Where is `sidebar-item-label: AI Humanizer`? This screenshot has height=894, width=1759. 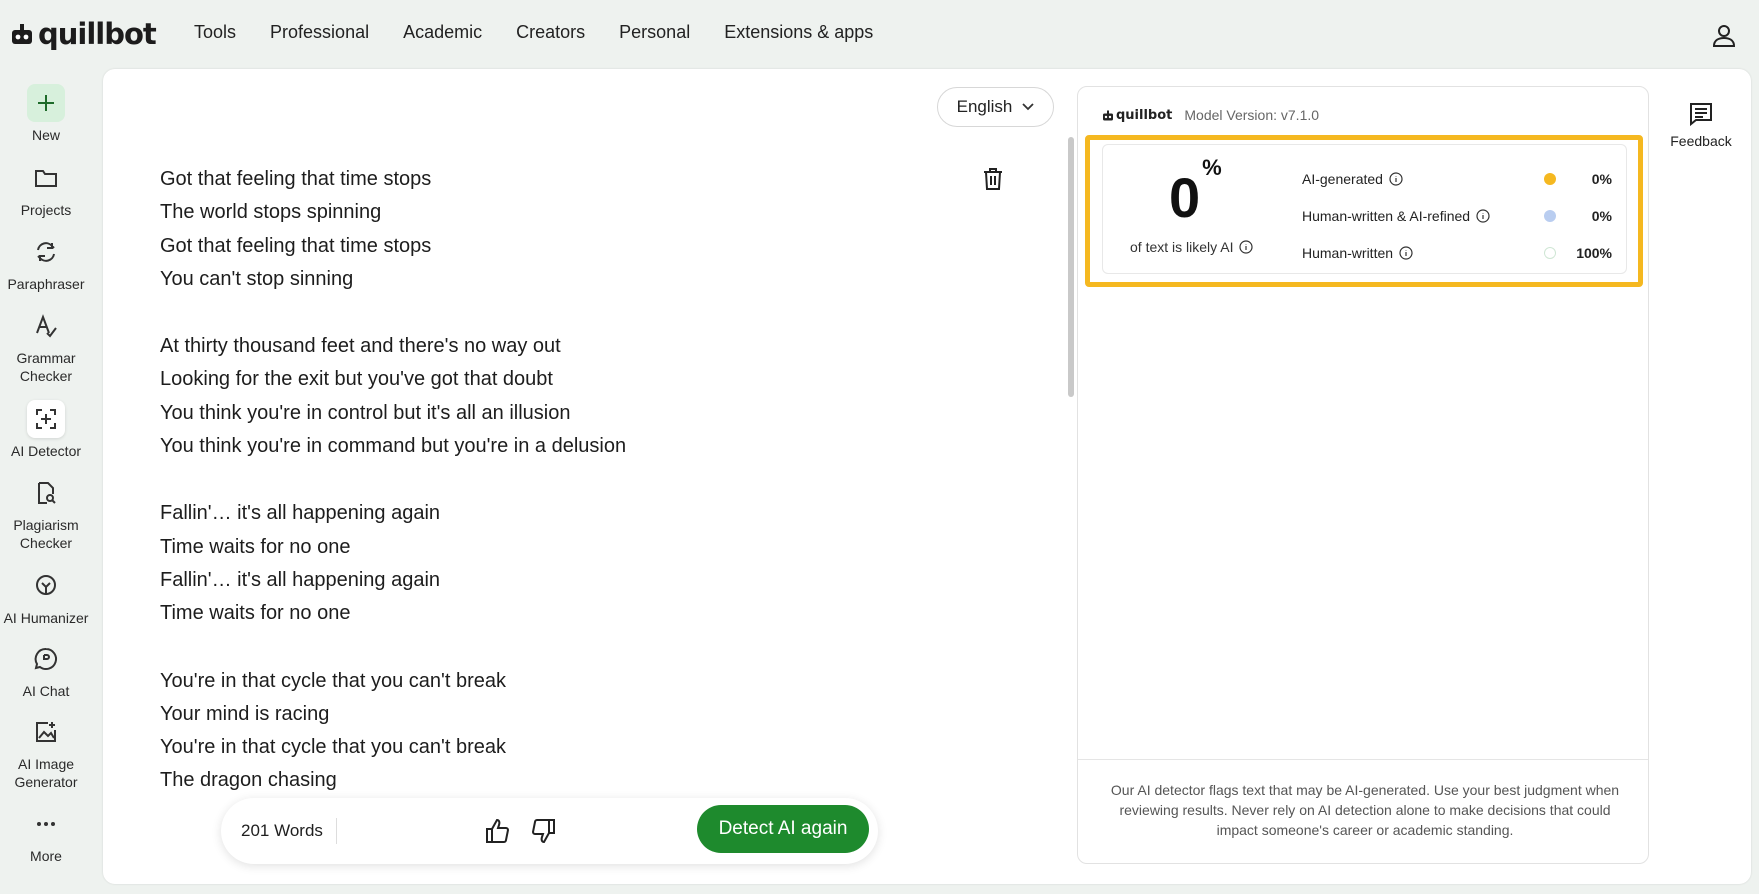 sidebar-item-label: AI Humanizer is located at coordinates (46, 618).